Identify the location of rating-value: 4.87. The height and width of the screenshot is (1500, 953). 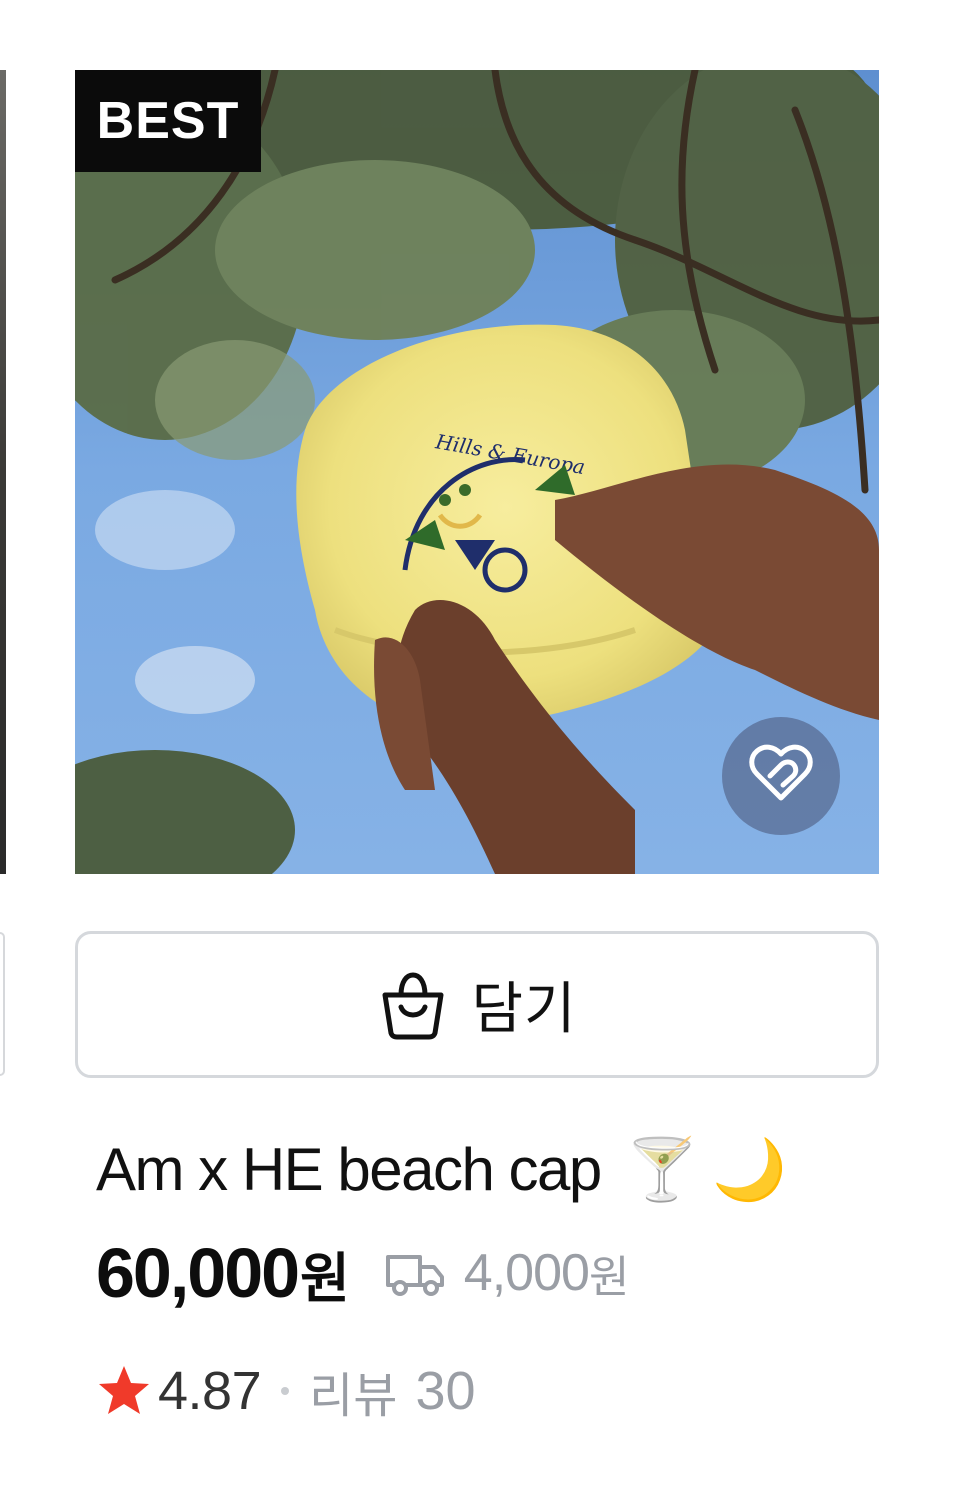
(210, 1391).